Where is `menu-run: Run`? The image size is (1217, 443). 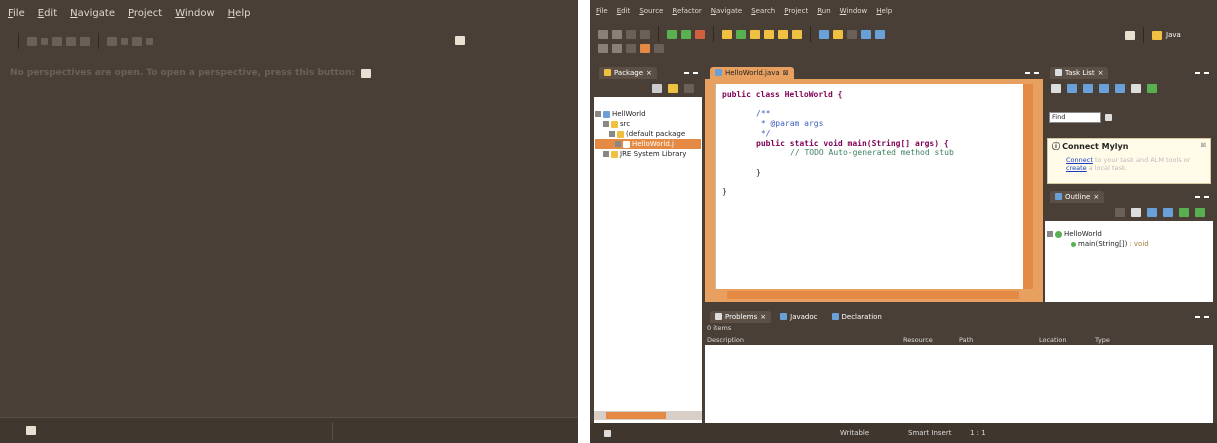
menu-run: Run is located at coordinates (823, 11).